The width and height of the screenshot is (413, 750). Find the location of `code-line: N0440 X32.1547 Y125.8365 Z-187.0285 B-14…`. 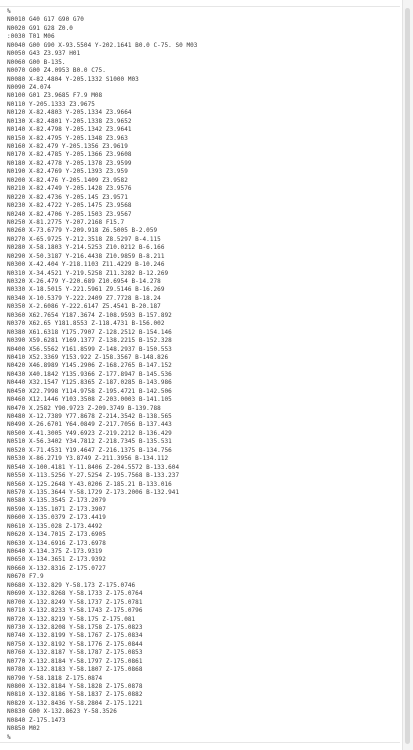

code-line: N0440 X32.1547 Y125.8365 Z-187.0285 B-14… is located at coordinates (89, 383).